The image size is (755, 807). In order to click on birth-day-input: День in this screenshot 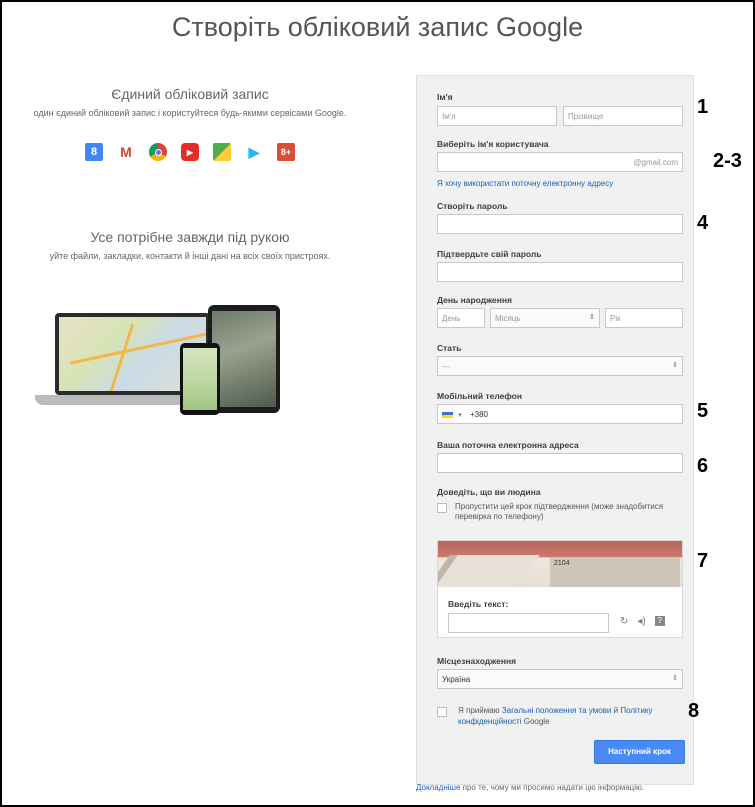, I will do `click(461, 318)`.